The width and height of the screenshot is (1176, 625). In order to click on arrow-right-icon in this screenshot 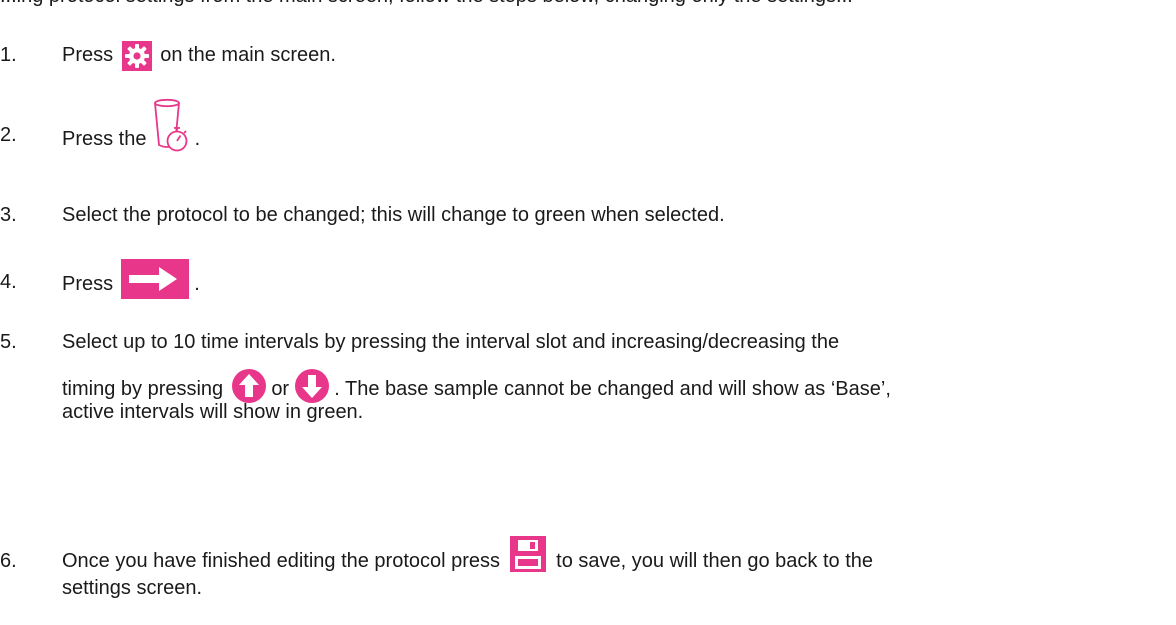, I will do `click(154, 279)`.